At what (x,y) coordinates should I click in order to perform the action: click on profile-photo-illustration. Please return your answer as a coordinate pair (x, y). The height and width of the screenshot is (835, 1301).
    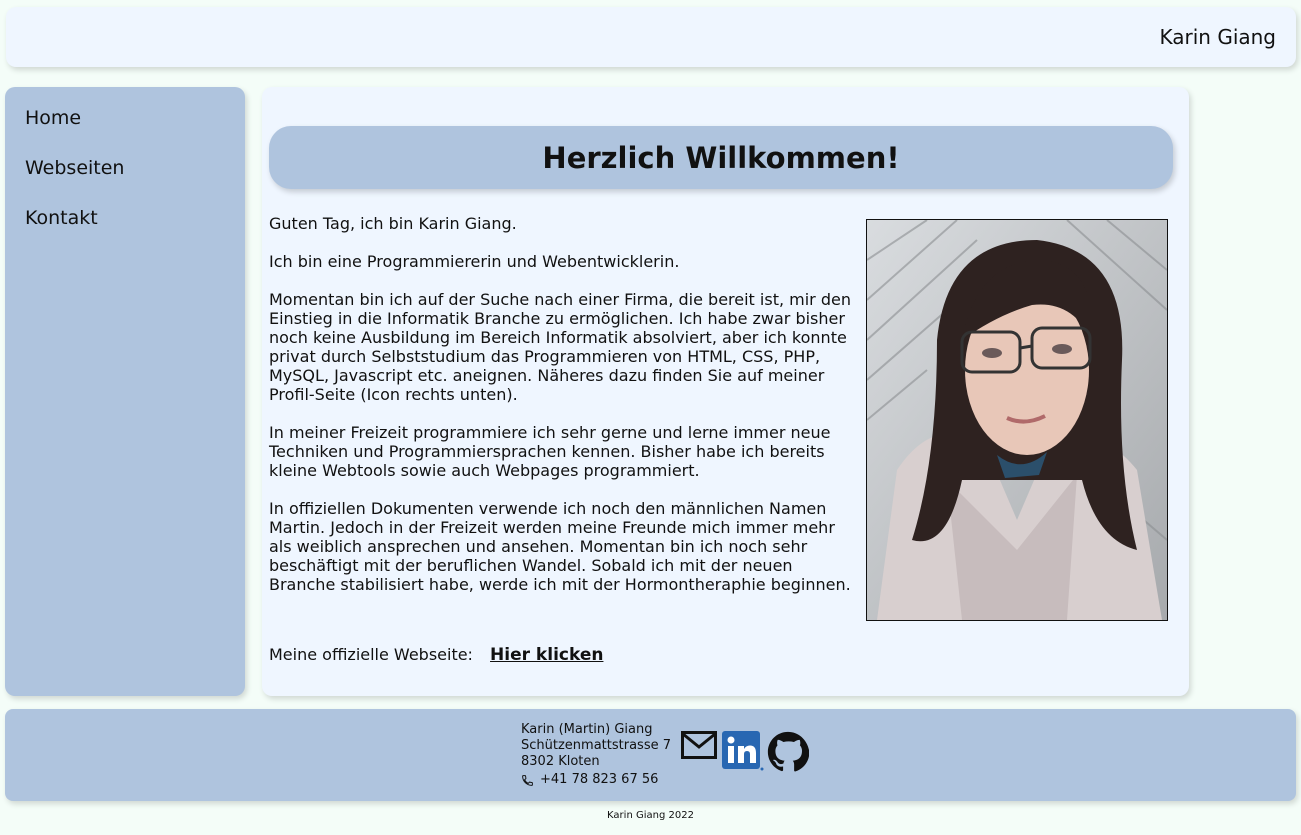
    Looking at the image, I should click on (1017, 420).